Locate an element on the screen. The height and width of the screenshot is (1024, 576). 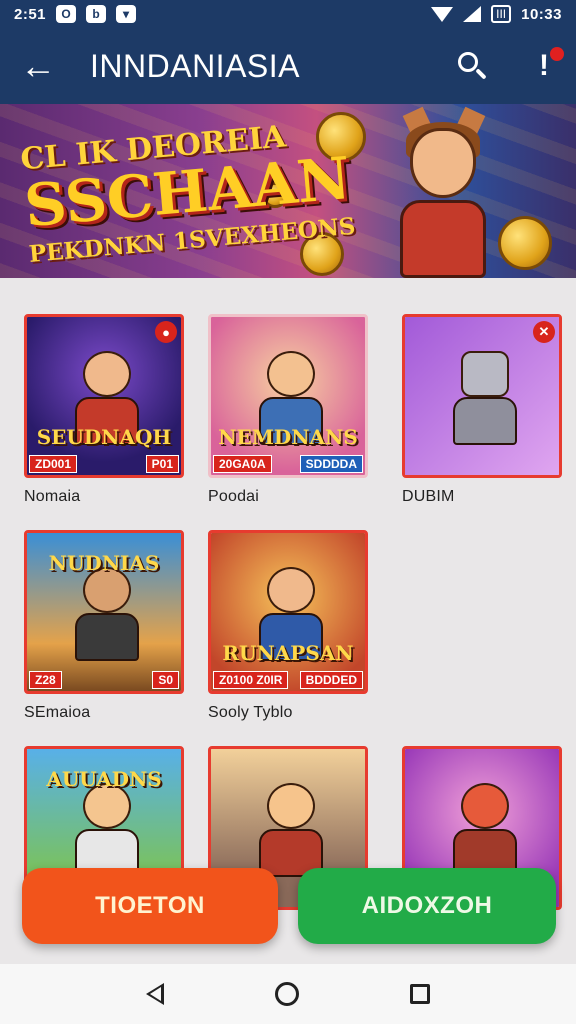
game-tag-left: ZD001 is located at coordinates (53, 464).